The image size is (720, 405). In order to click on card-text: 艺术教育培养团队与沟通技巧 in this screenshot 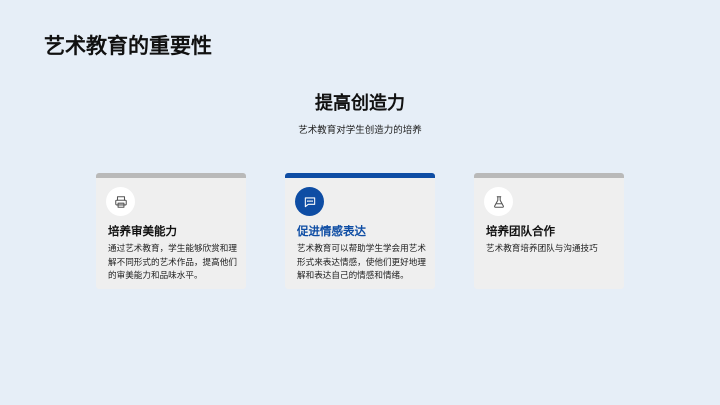, I will do `click(542, 249)`.